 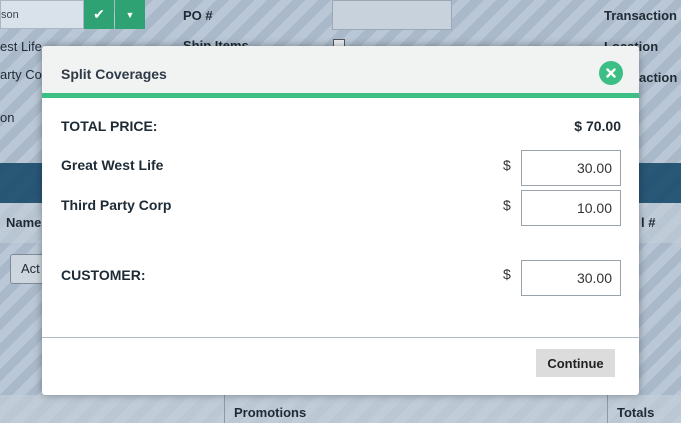 What do you see at coordinates (42, 14) in the screenshot?
I see `background-combo: son` at bounding box center [42, 14].